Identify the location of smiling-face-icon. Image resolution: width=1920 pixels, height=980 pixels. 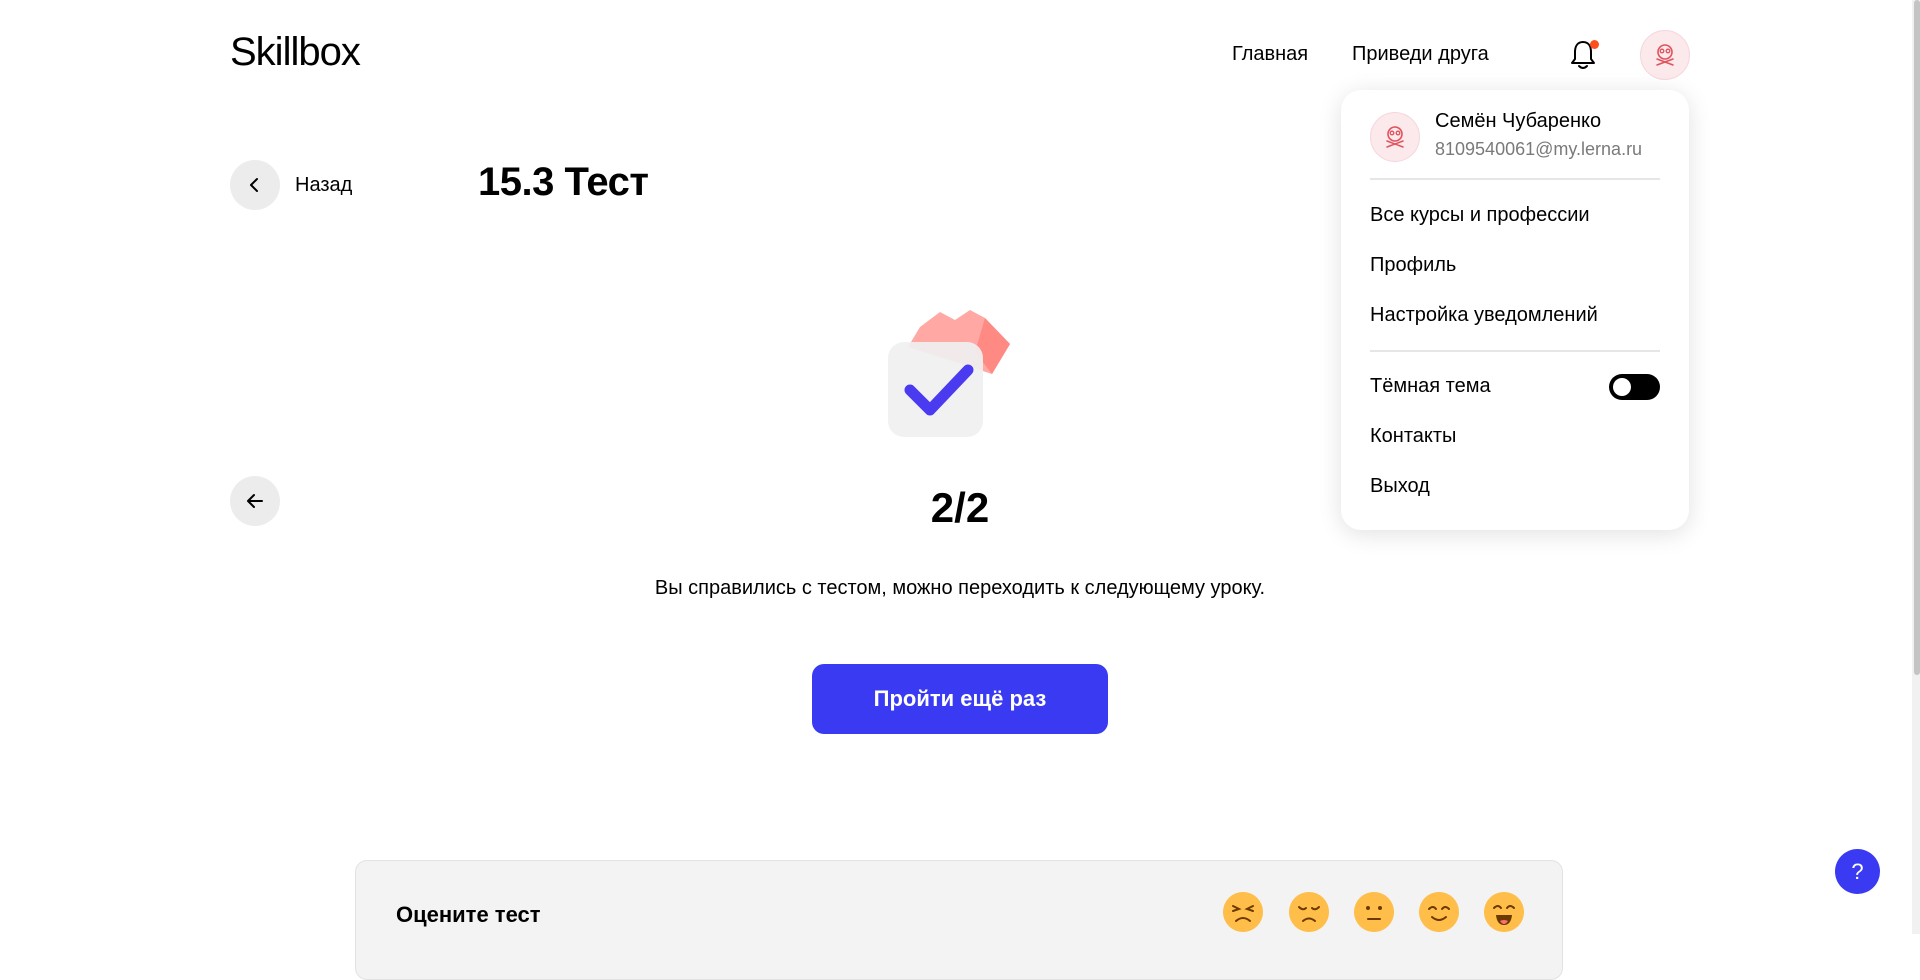
(1439, 912).